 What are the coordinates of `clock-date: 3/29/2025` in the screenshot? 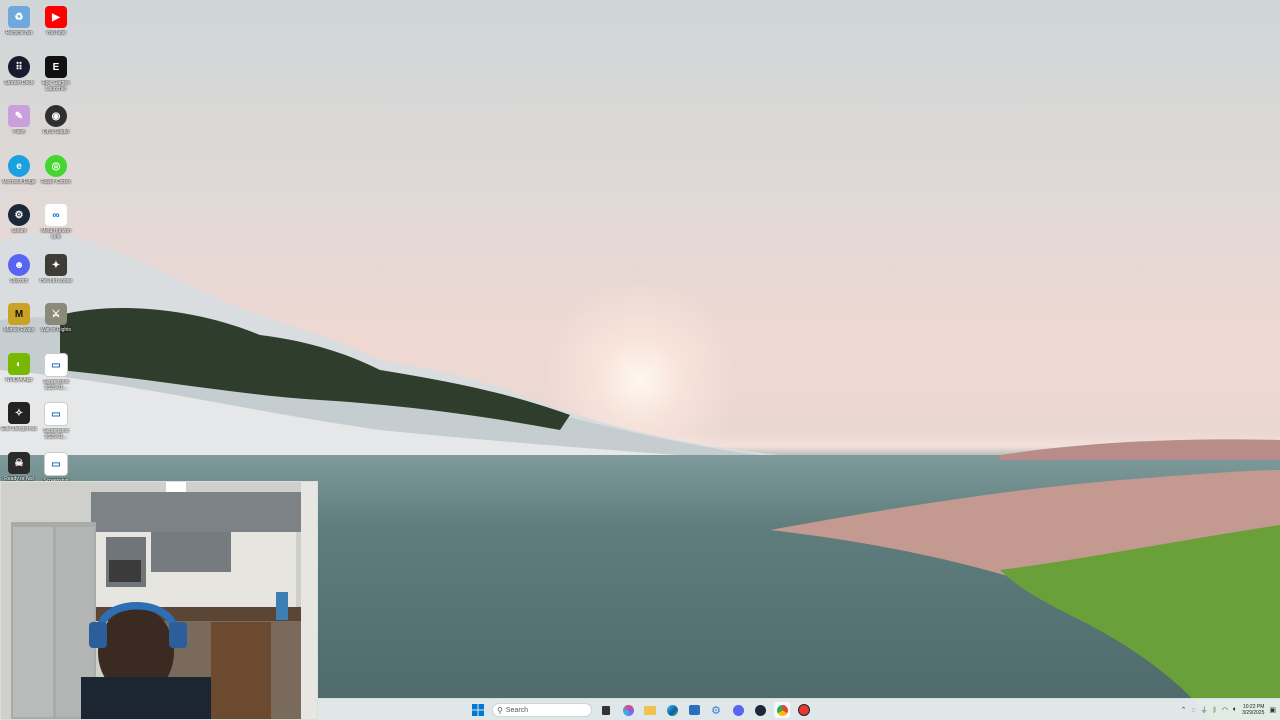 It's located at (1253, 713).